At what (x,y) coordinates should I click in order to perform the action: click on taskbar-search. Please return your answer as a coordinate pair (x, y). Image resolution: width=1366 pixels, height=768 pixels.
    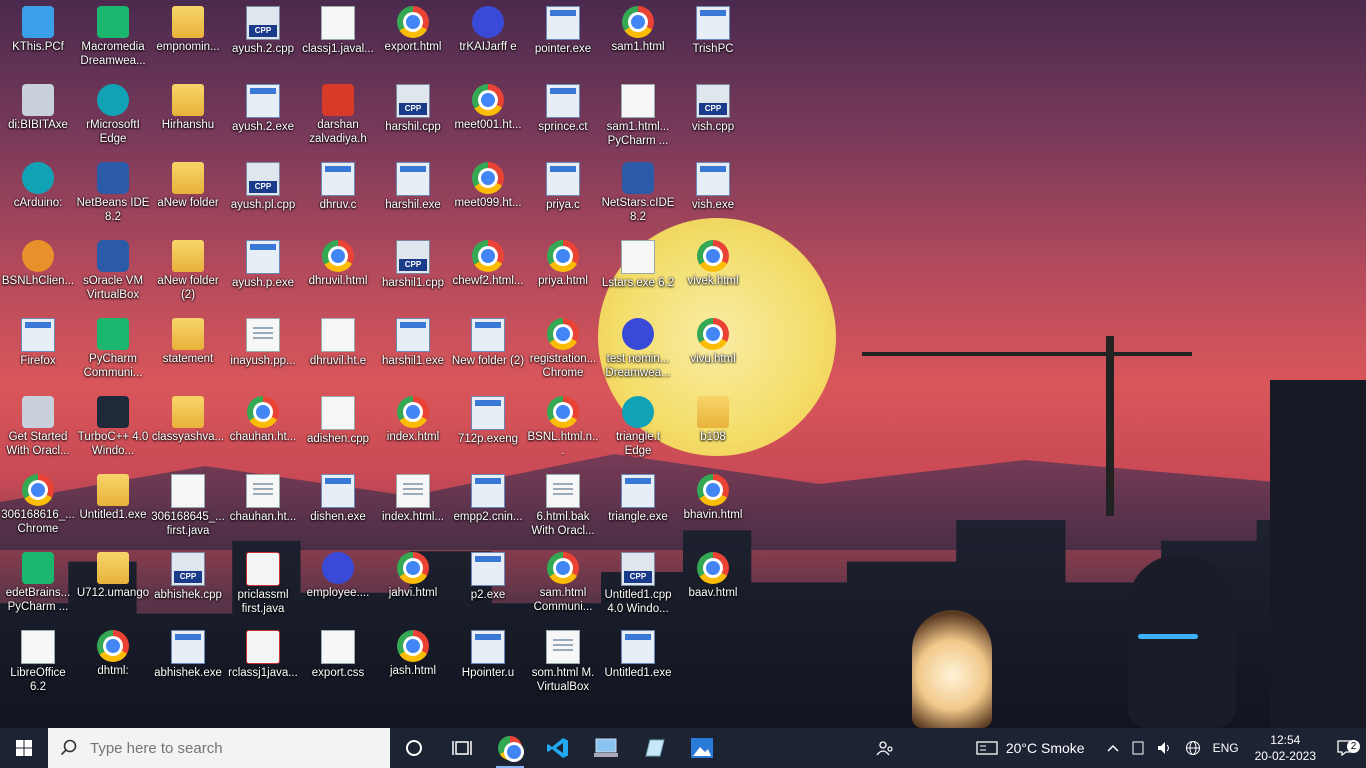
    Looking at the image, I should click on (219, 748).